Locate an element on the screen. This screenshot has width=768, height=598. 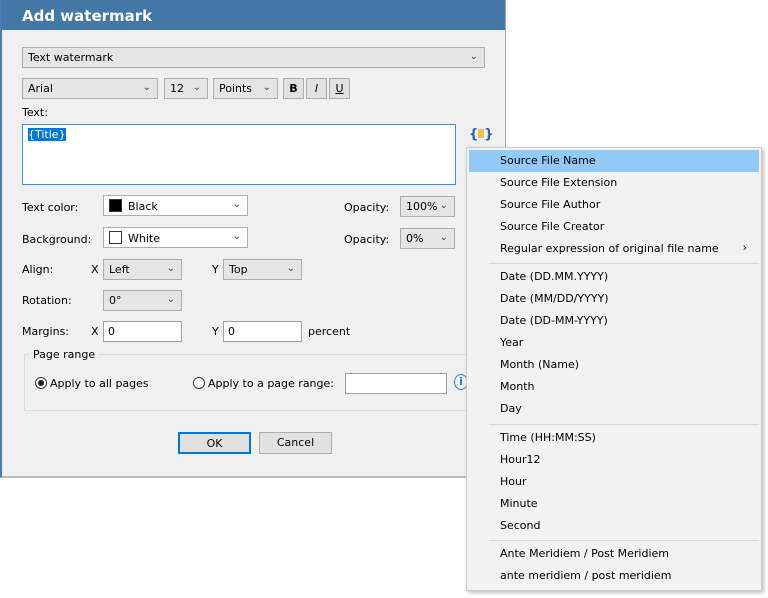
menu-item: Source File Name is located at coordinates (614, 161).